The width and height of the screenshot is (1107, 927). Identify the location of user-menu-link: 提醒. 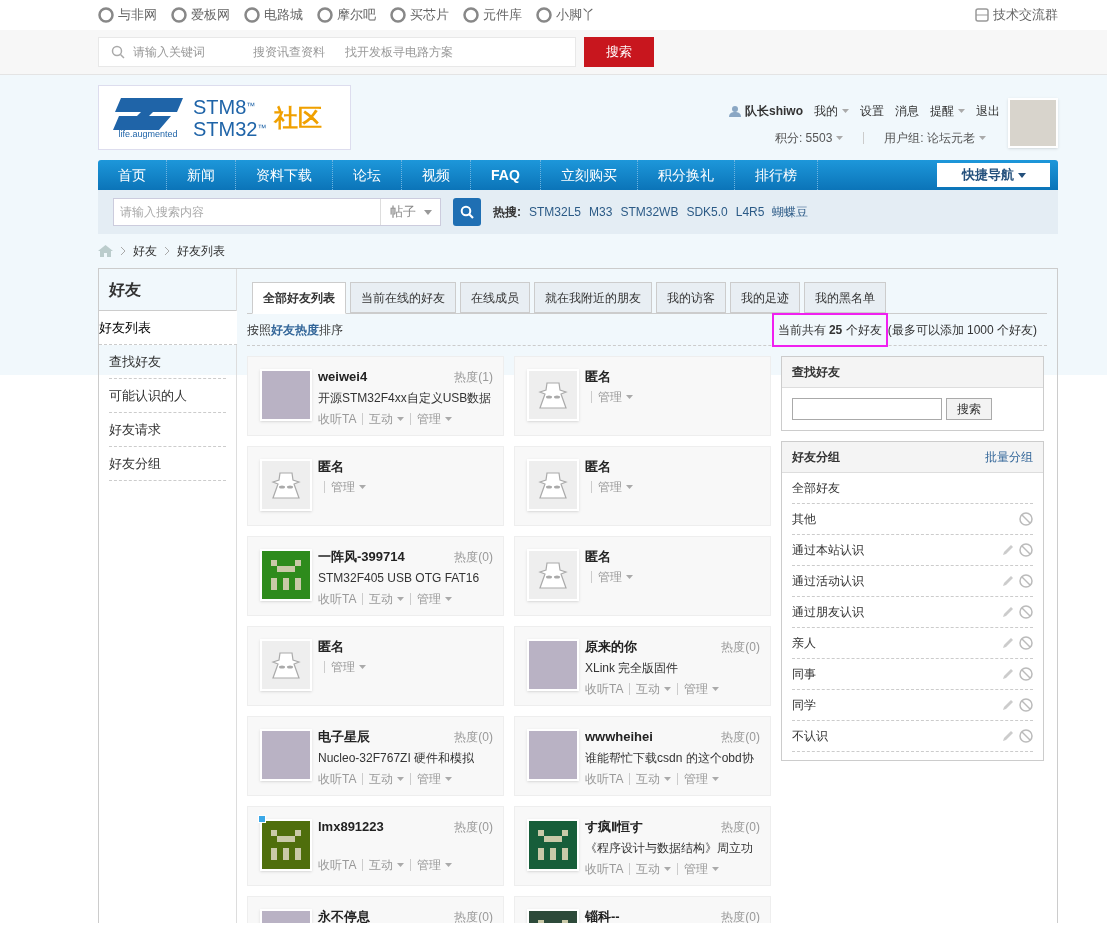
(947, 111).